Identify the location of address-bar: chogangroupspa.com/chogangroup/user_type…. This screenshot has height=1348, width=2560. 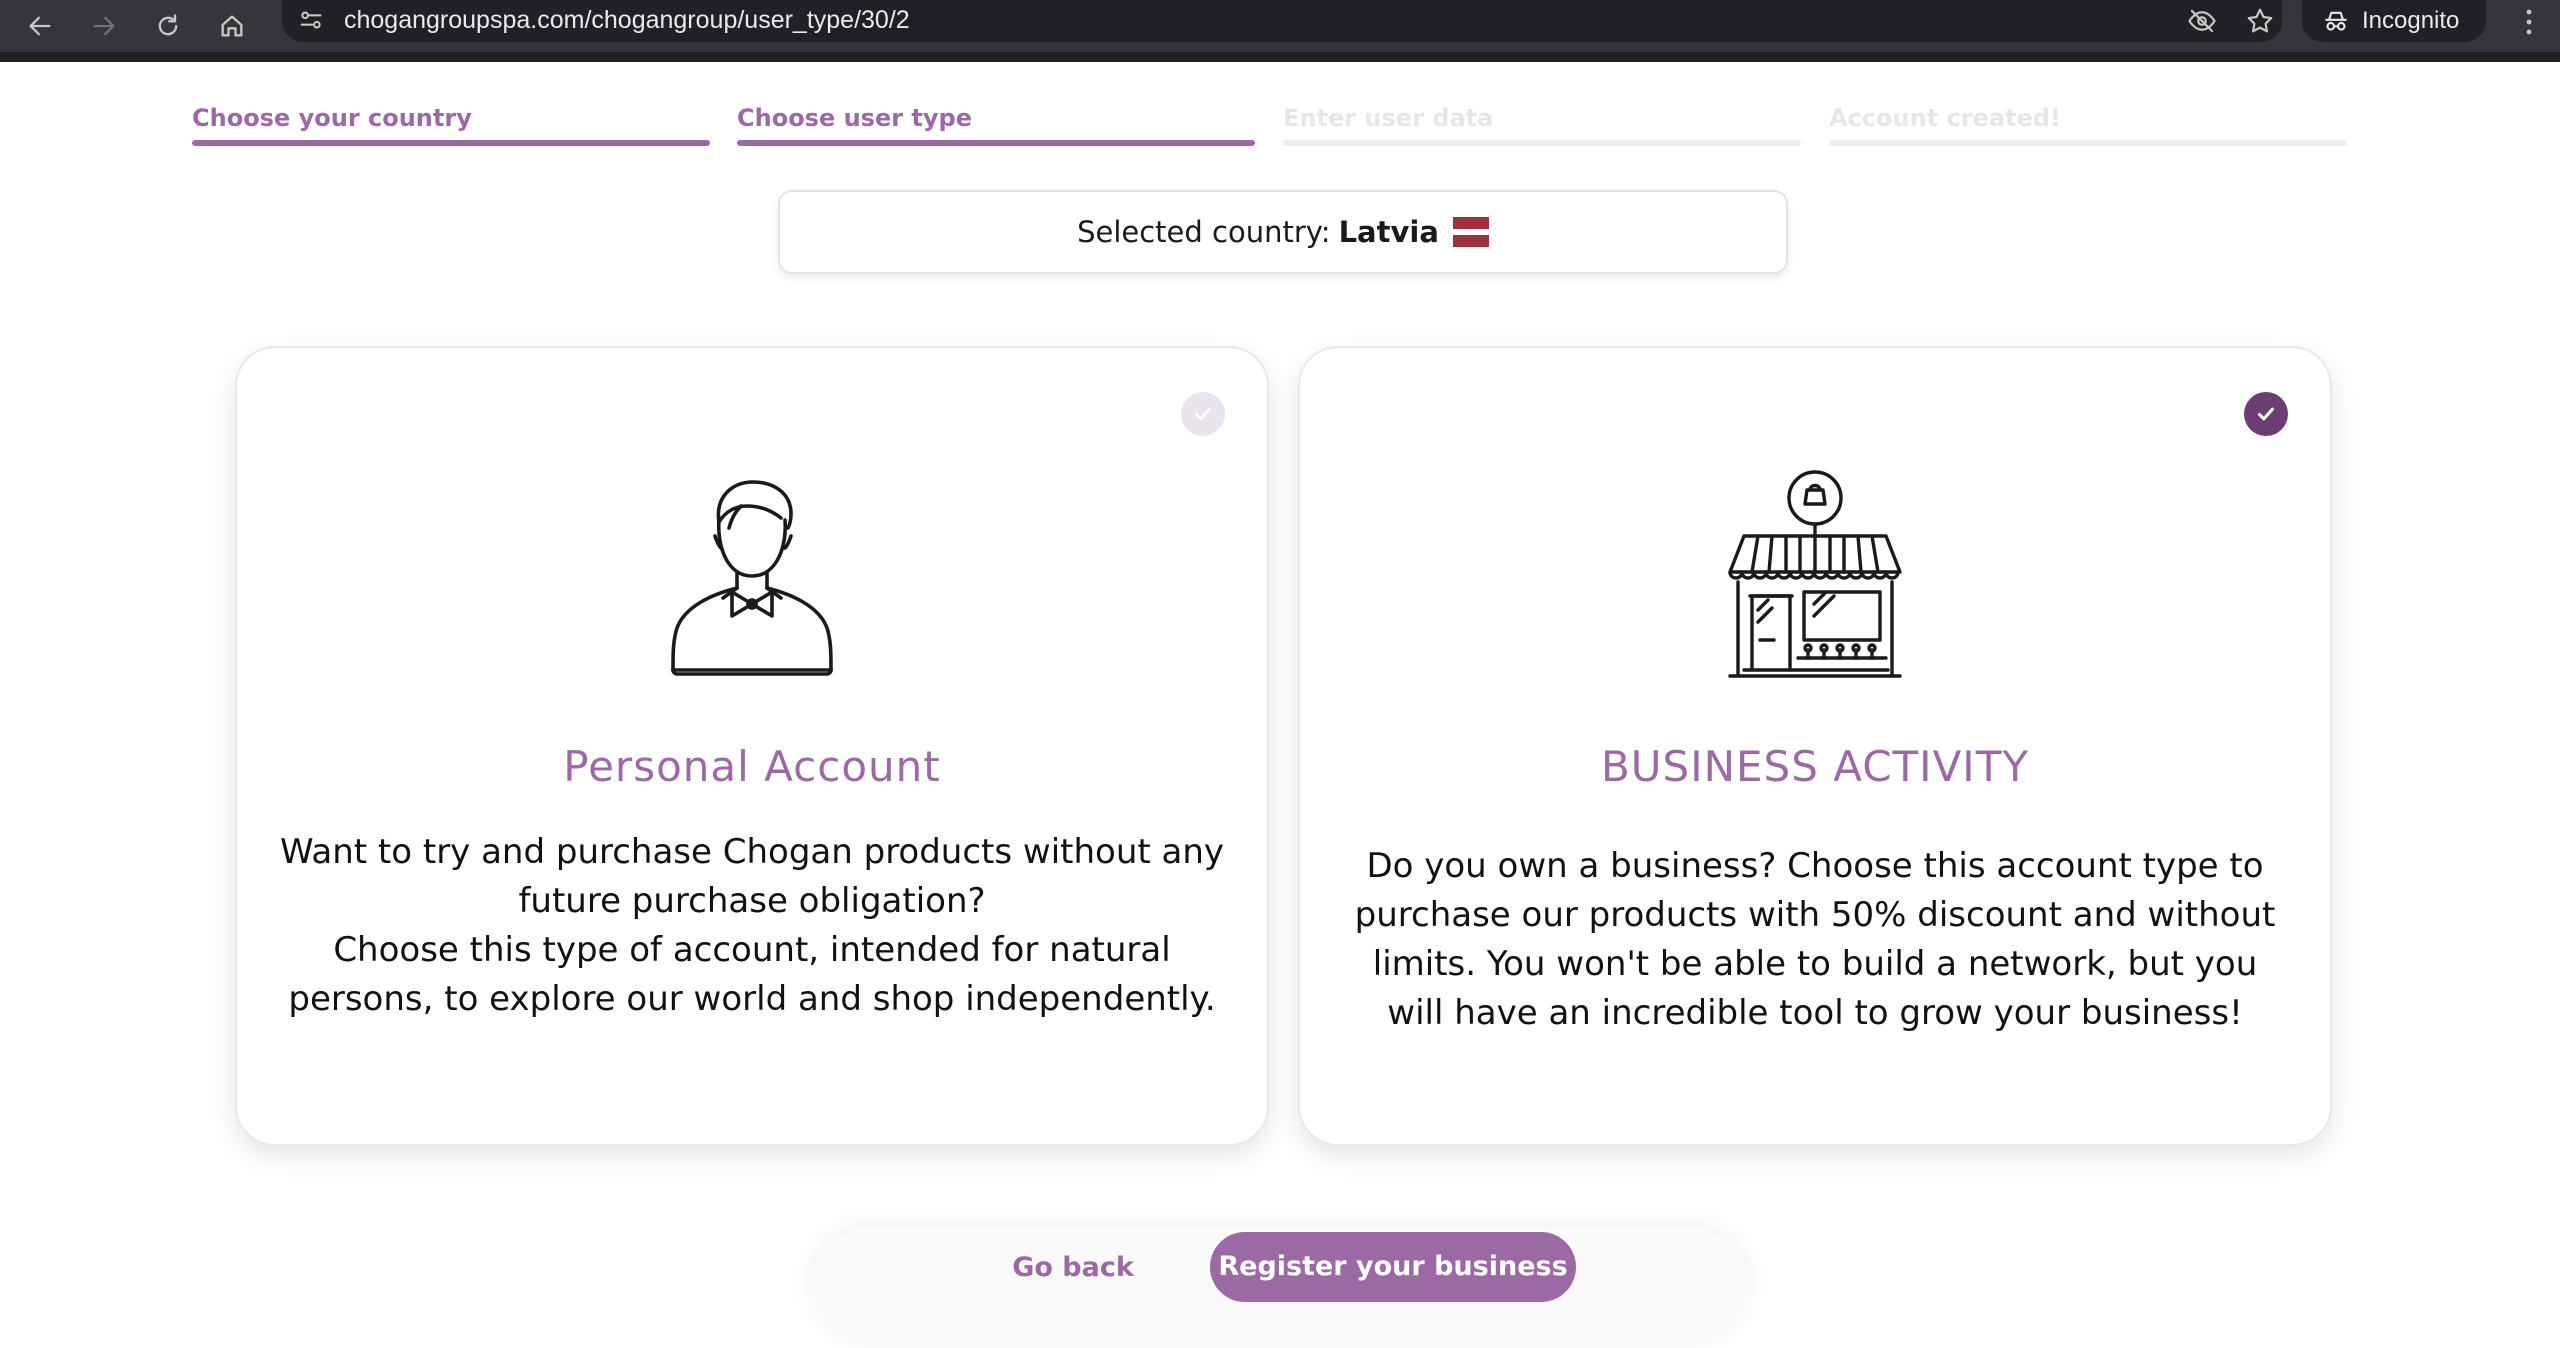
(1282, 21).